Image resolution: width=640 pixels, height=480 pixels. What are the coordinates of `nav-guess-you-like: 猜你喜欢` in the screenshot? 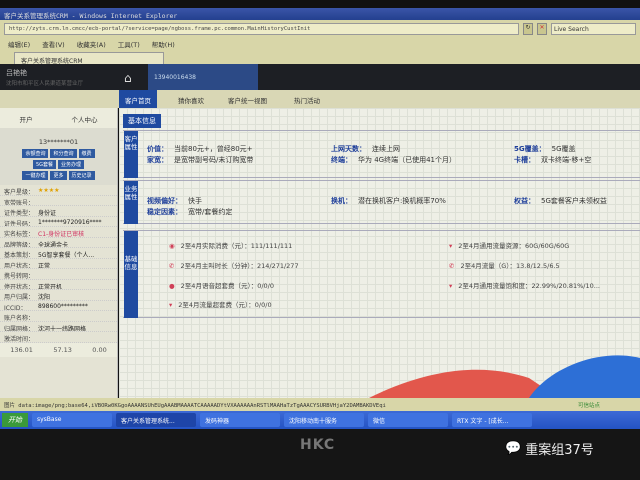 It's located at (191, 99).